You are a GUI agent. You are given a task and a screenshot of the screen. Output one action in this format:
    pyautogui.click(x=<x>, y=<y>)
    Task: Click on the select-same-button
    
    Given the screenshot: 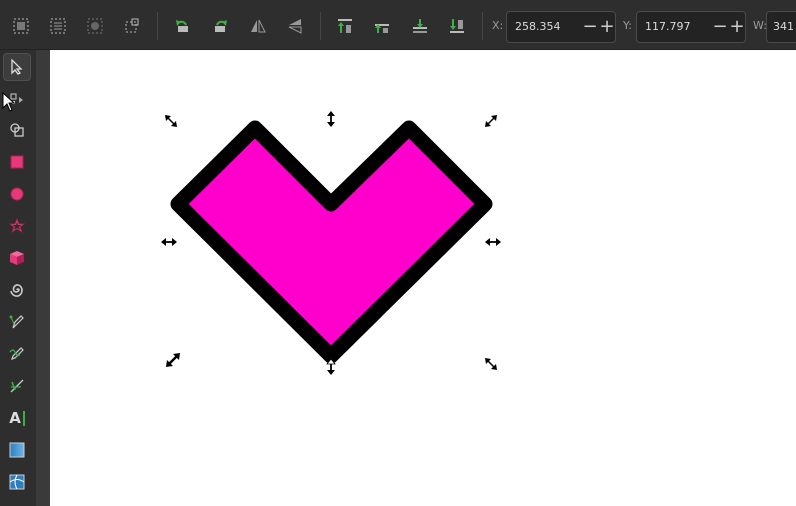 What is the action you would take?
    pyautogui.click(x=95, y=26)
    